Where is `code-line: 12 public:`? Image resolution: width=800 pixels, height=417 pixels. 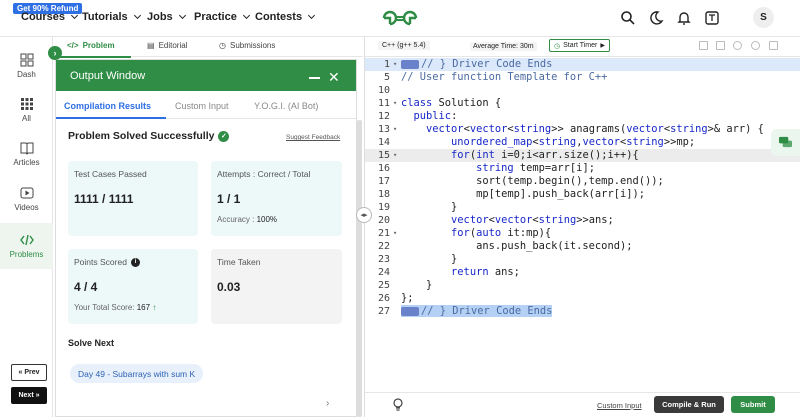 code-line: 12 public: is located at coordinates (582, 116).